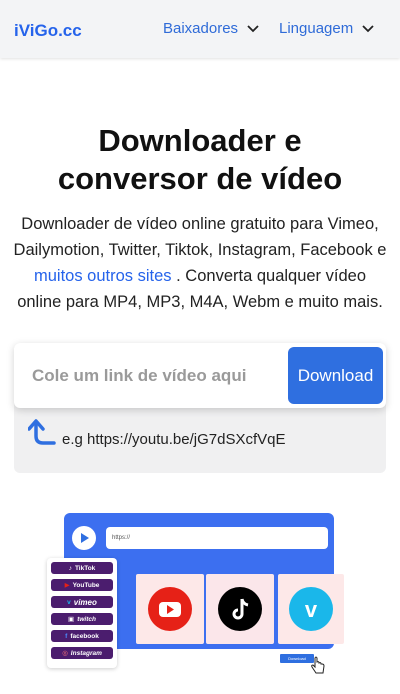  What do you see at coordinates (84, 538) in the screenshot?
I see `play-icon` at bounding box center [84, 538].